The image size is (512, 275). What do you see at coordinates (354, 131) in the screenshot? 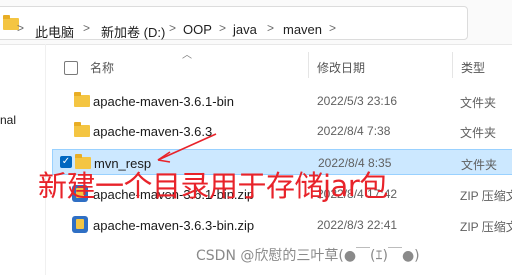
I see `file-date: 2022/8/4 7:38` at bounding box center [354, 131].